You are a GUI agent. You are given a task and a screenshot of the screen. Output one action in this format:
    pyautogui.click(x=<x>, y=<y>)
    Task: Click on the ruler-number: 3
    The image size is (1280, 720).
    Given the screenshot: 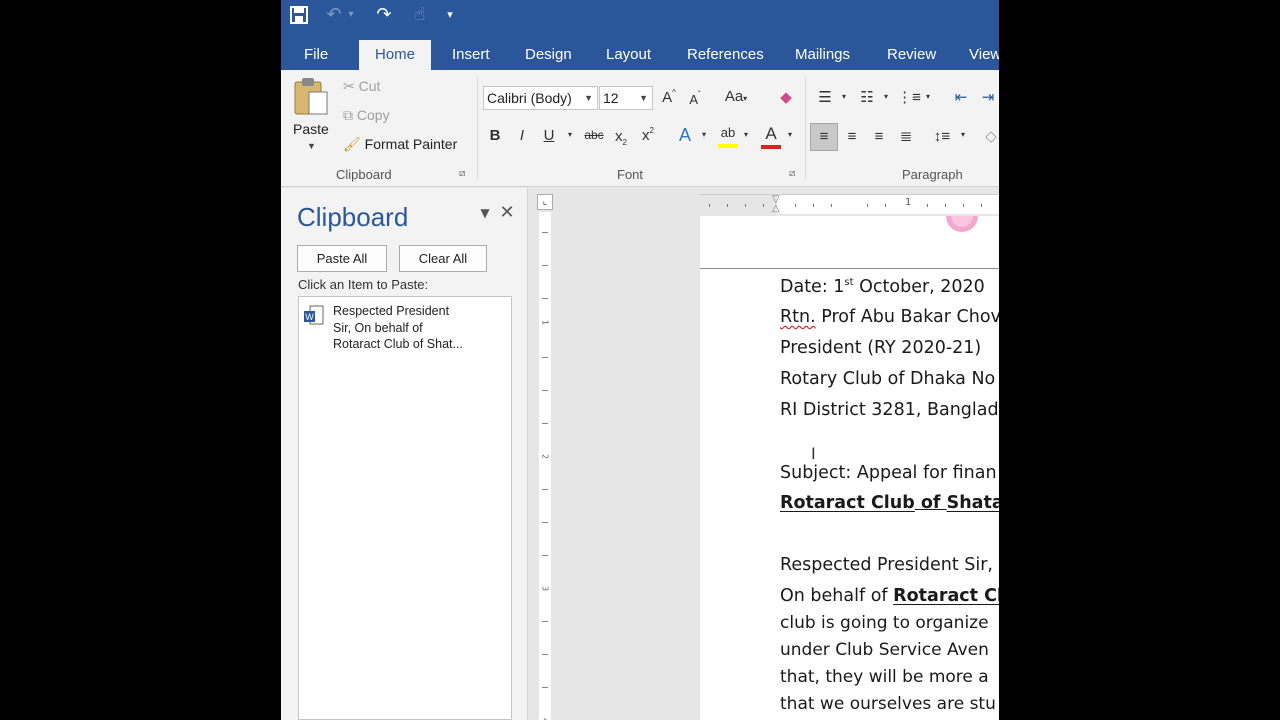 What is the action you would take?
    pyautogui.click(x=545, y=588)
    